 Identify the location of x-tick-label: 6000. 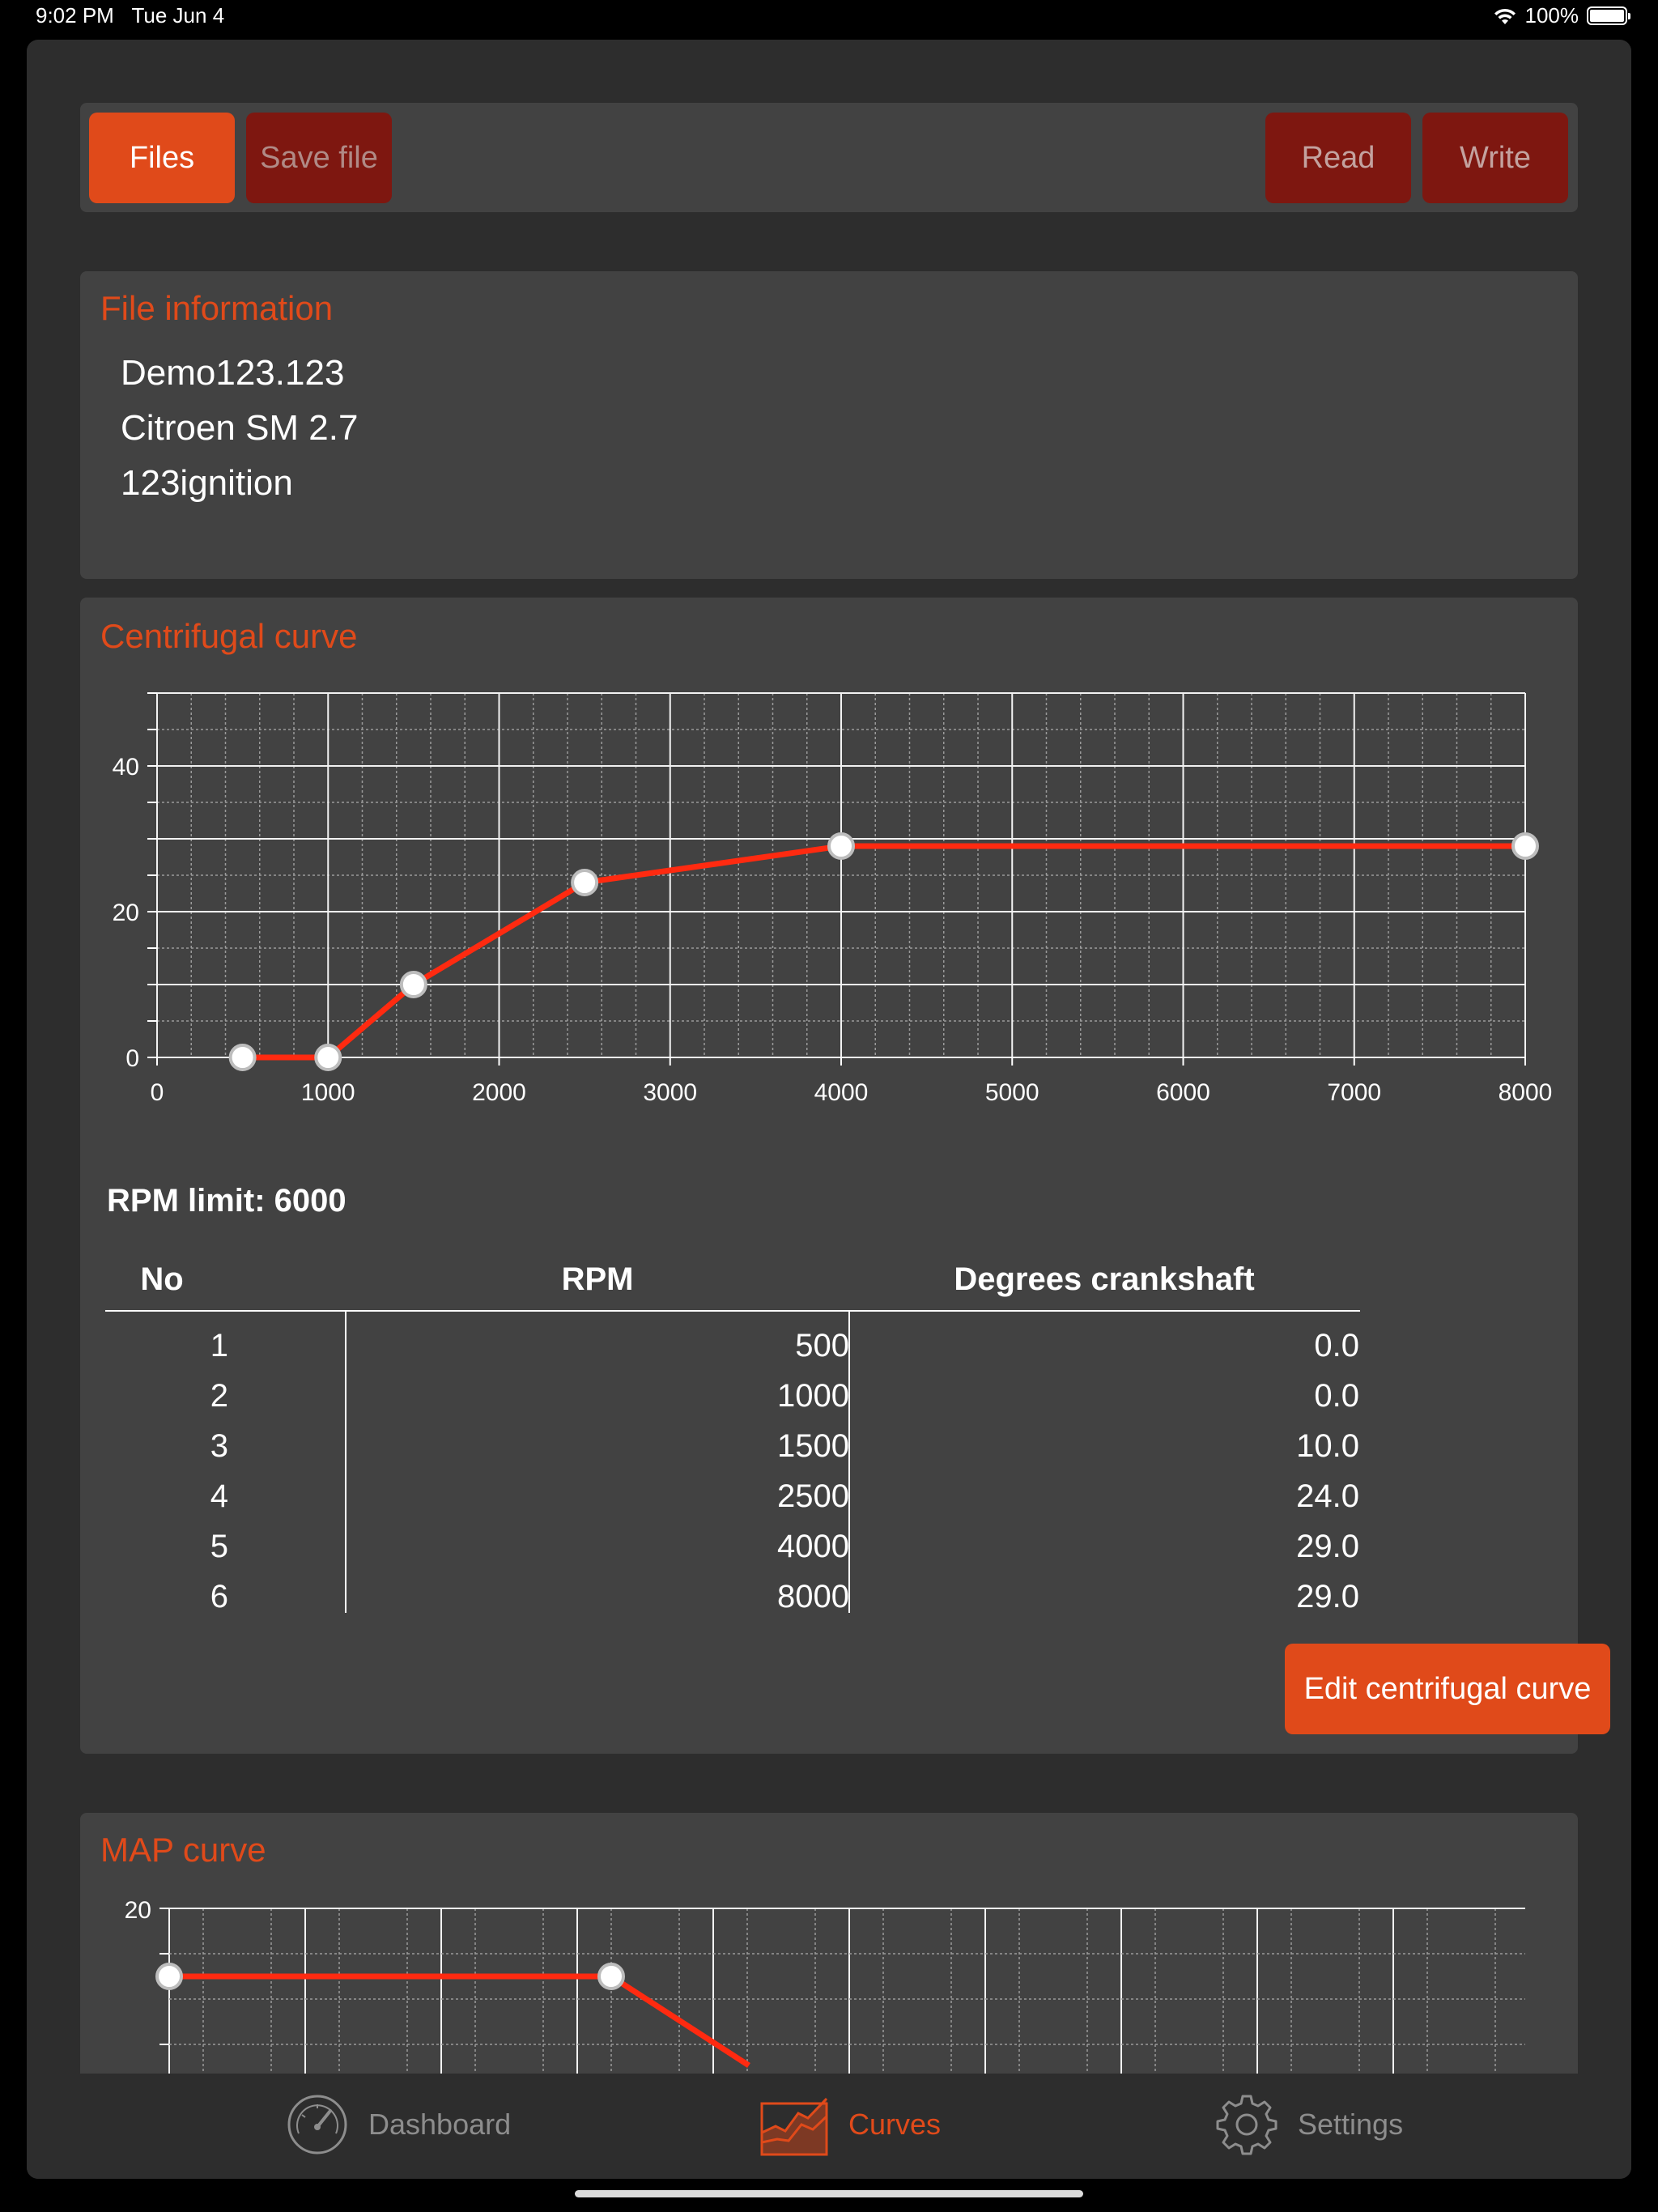
(1183, 1093).